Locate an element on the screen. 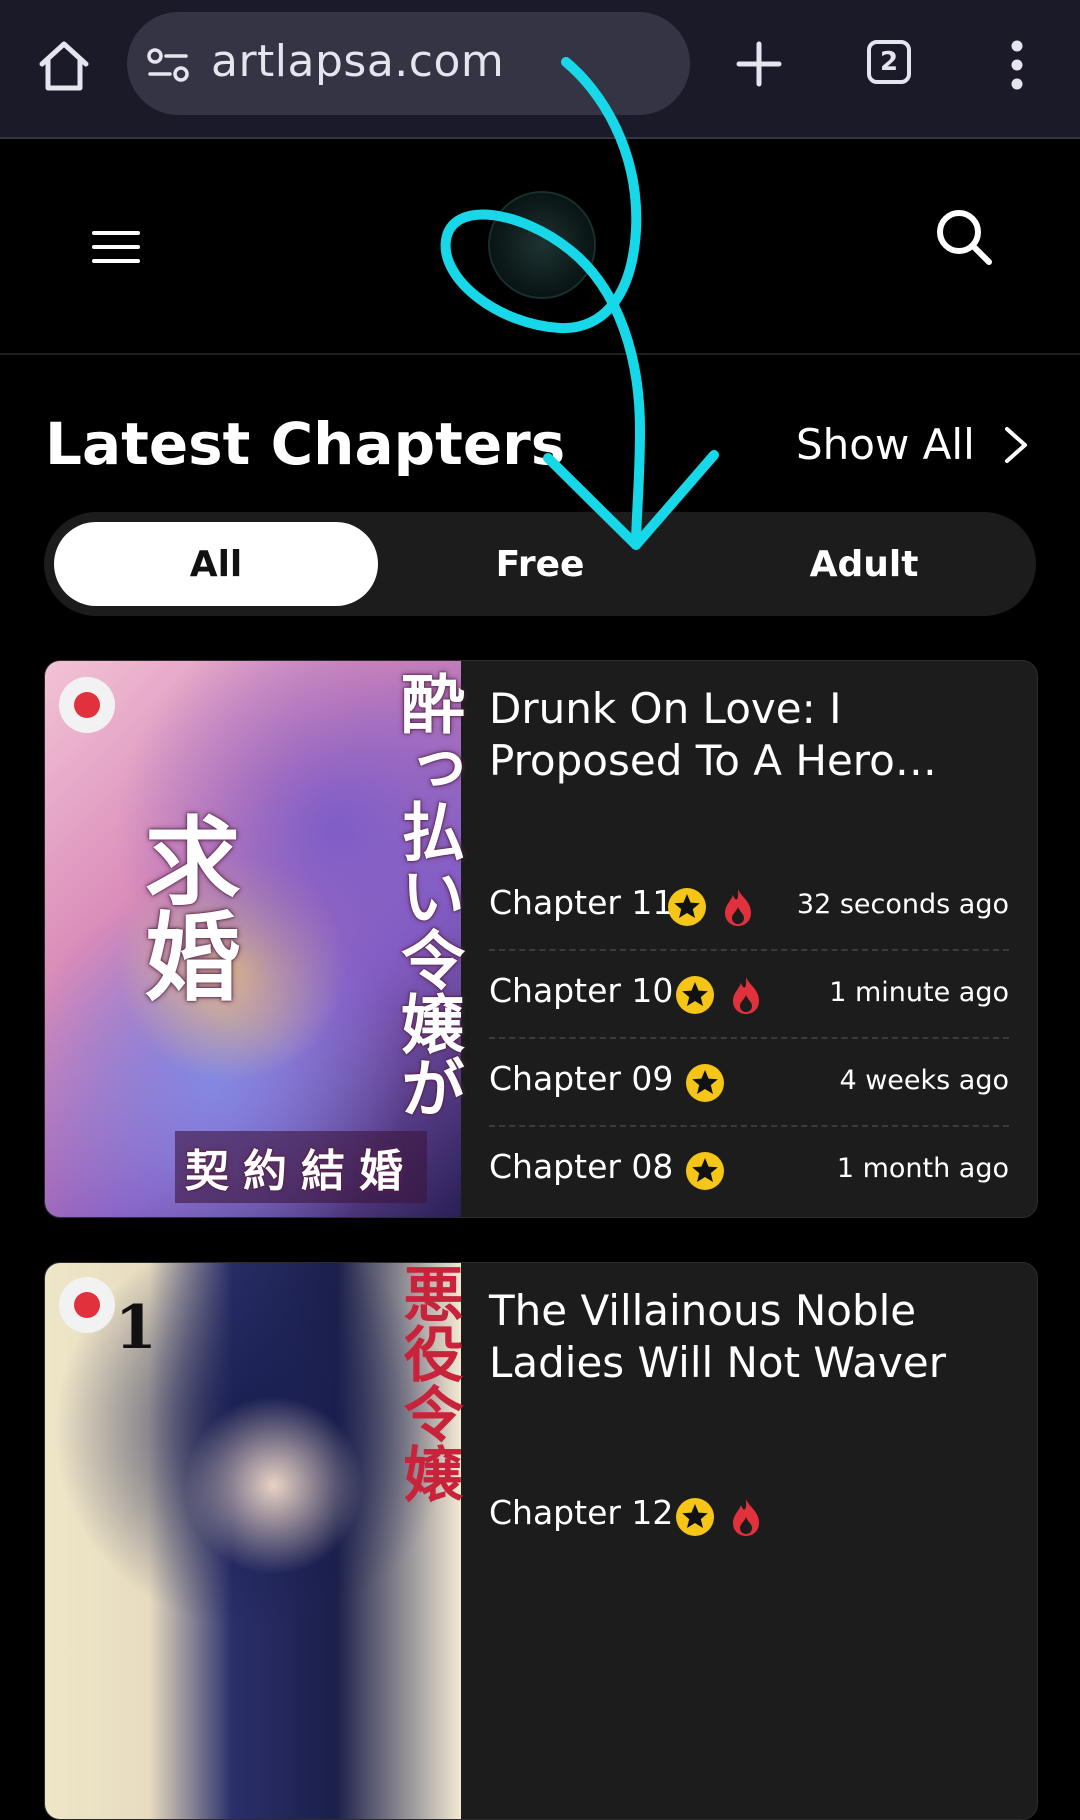  chapter-row: Chapter 11 32 seconds ago is located at coordinates (749, 907).